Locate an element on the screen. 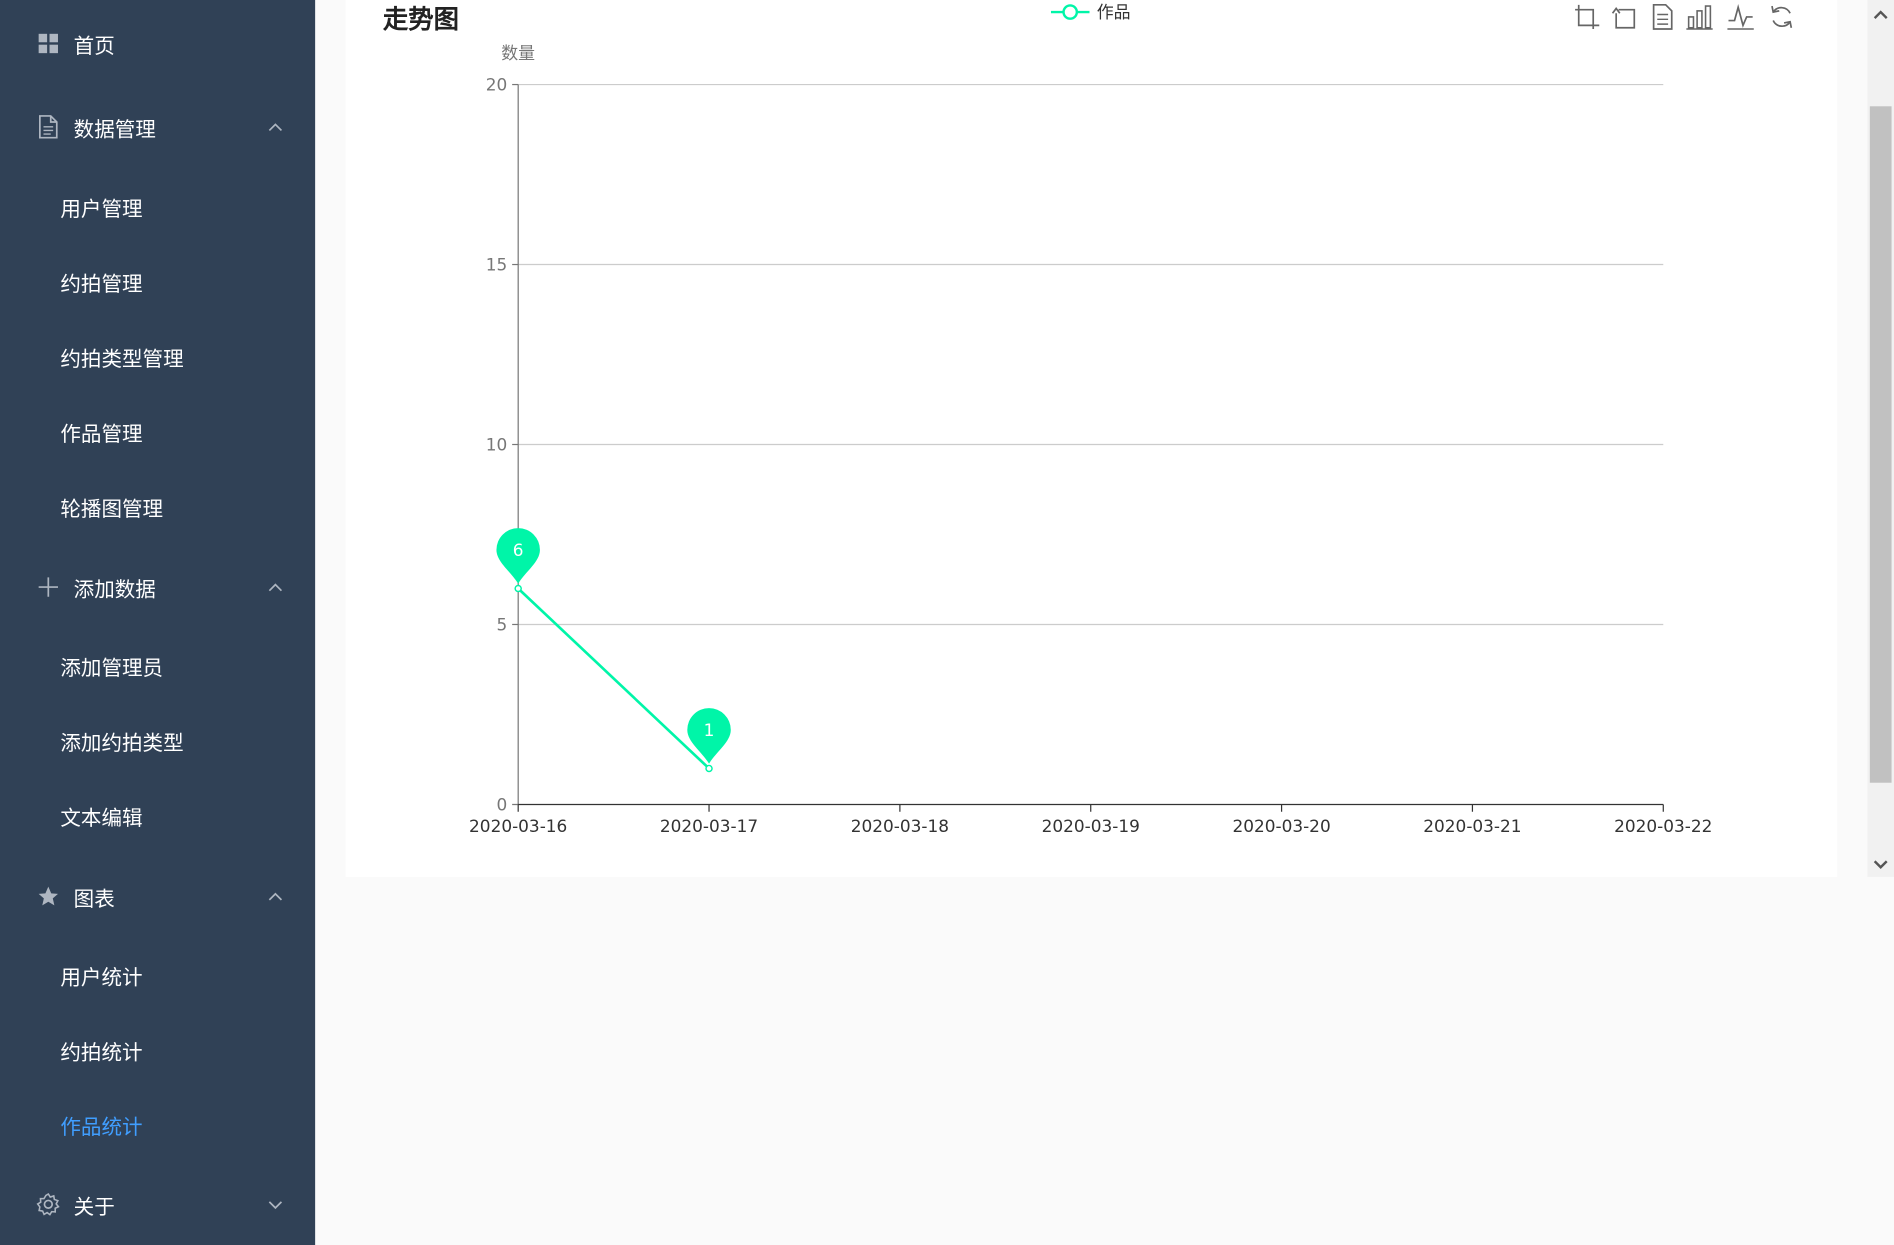 This screenshot has height=1245, width=1894. sidebar-item-label: 图表 is located at coordinates (94, 899).